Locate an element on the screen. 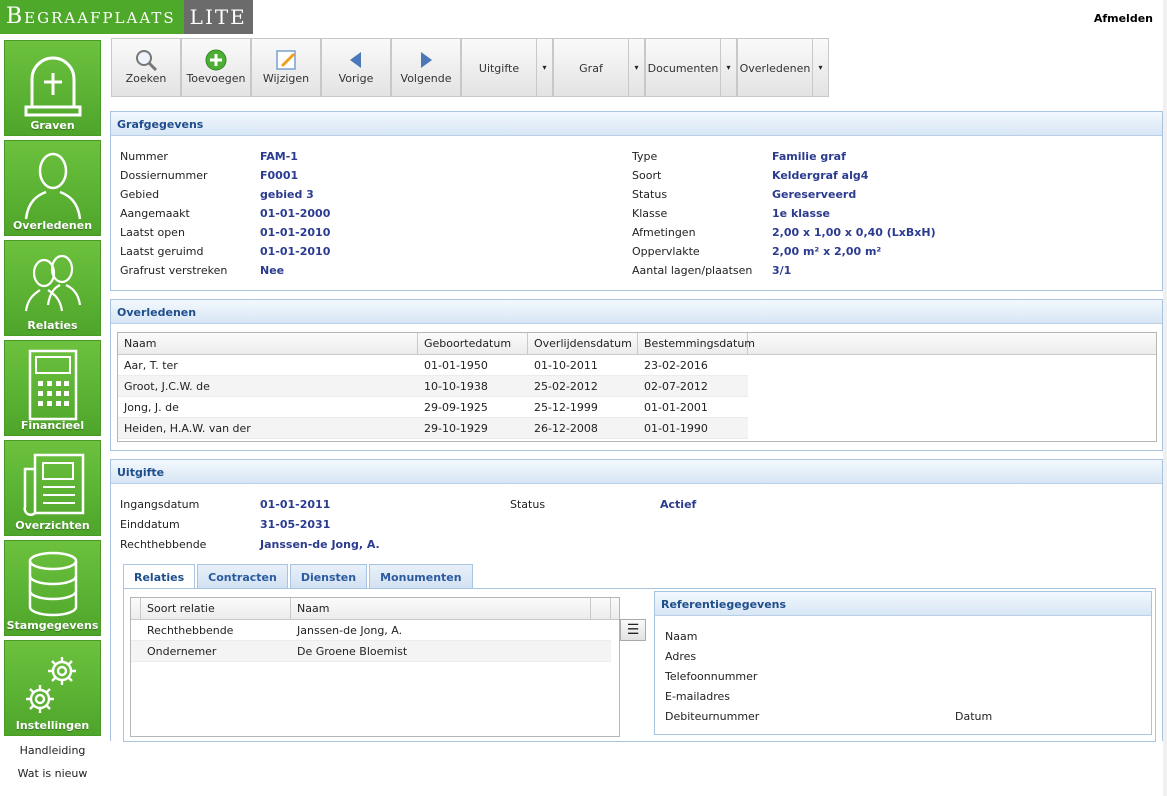 The image size is (1167, 796). documenten-dropdown: Documenten ▾ is located at coordinates (691, 67).